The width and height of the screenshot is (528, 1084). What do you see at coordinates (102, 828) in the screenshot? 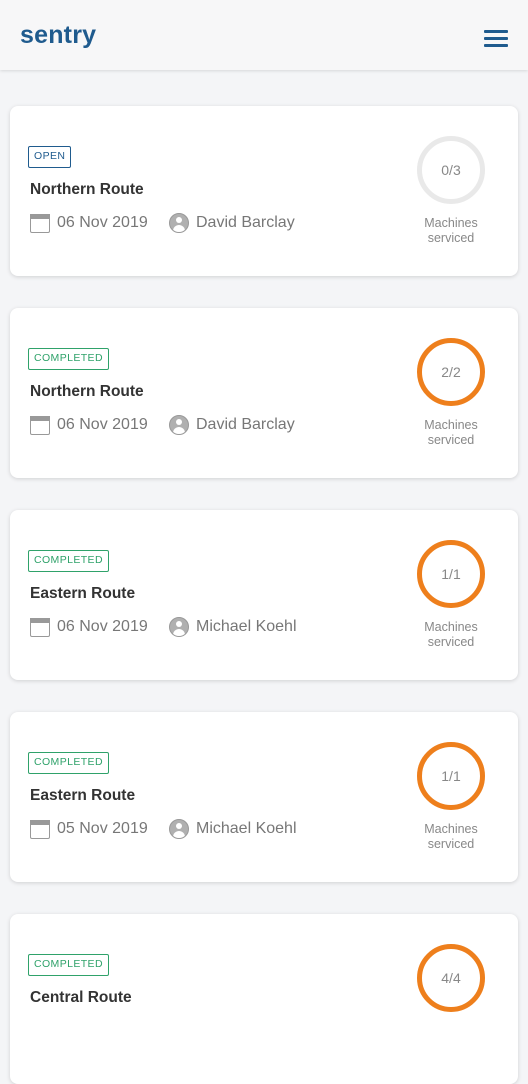
I see `date-text: 05 Nov 2019` at bounding box center [102, 828].